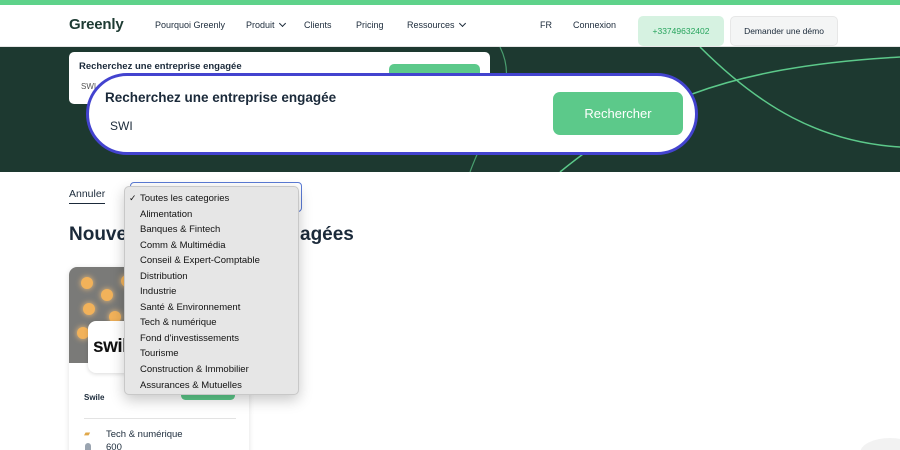  I want to click on search-input: SWI, so click(121, 126).